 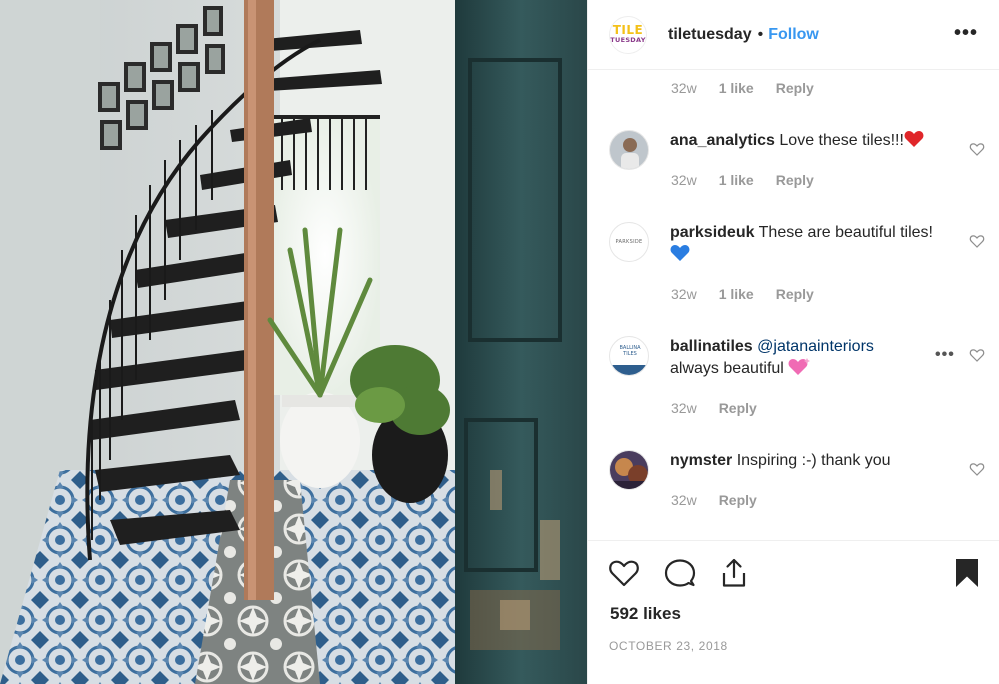 I want to click on account-avatar: TILE TUESDAY, so click(x=628, y=34).